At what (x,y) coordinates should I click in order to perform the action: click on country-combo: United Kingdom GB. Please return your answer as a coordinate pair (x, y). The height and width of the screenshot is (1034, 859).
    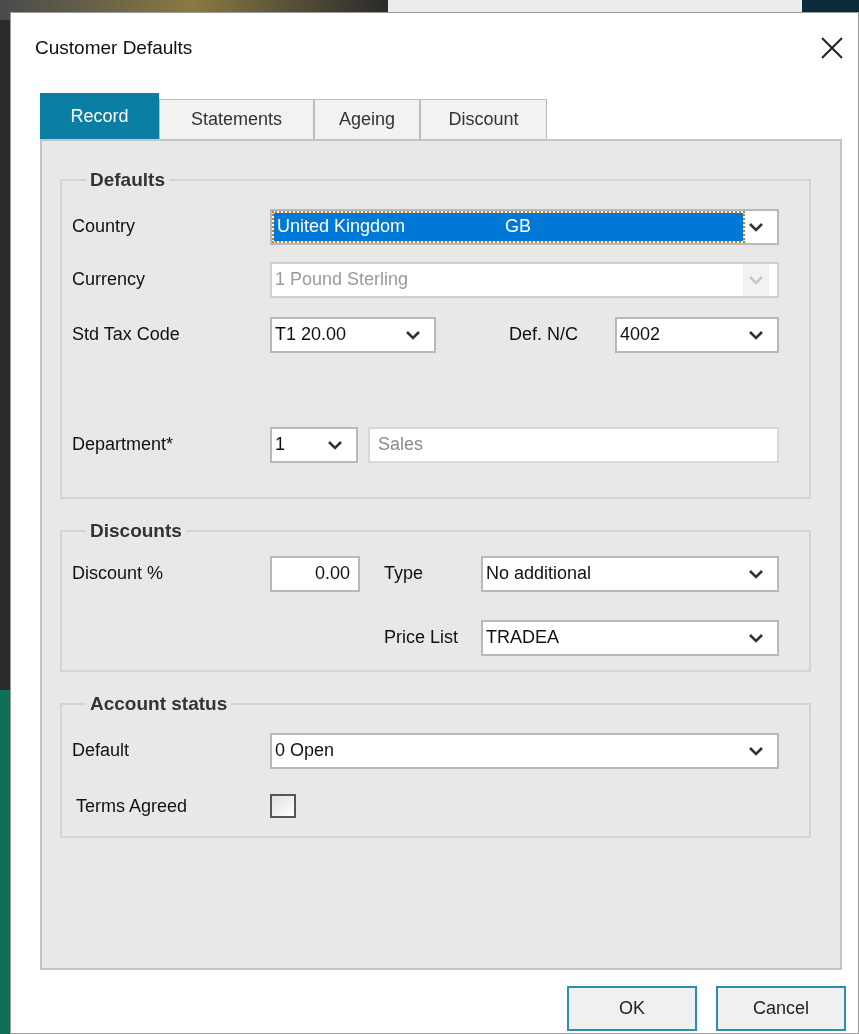
    Looking at the image, I should click on (524, 226).